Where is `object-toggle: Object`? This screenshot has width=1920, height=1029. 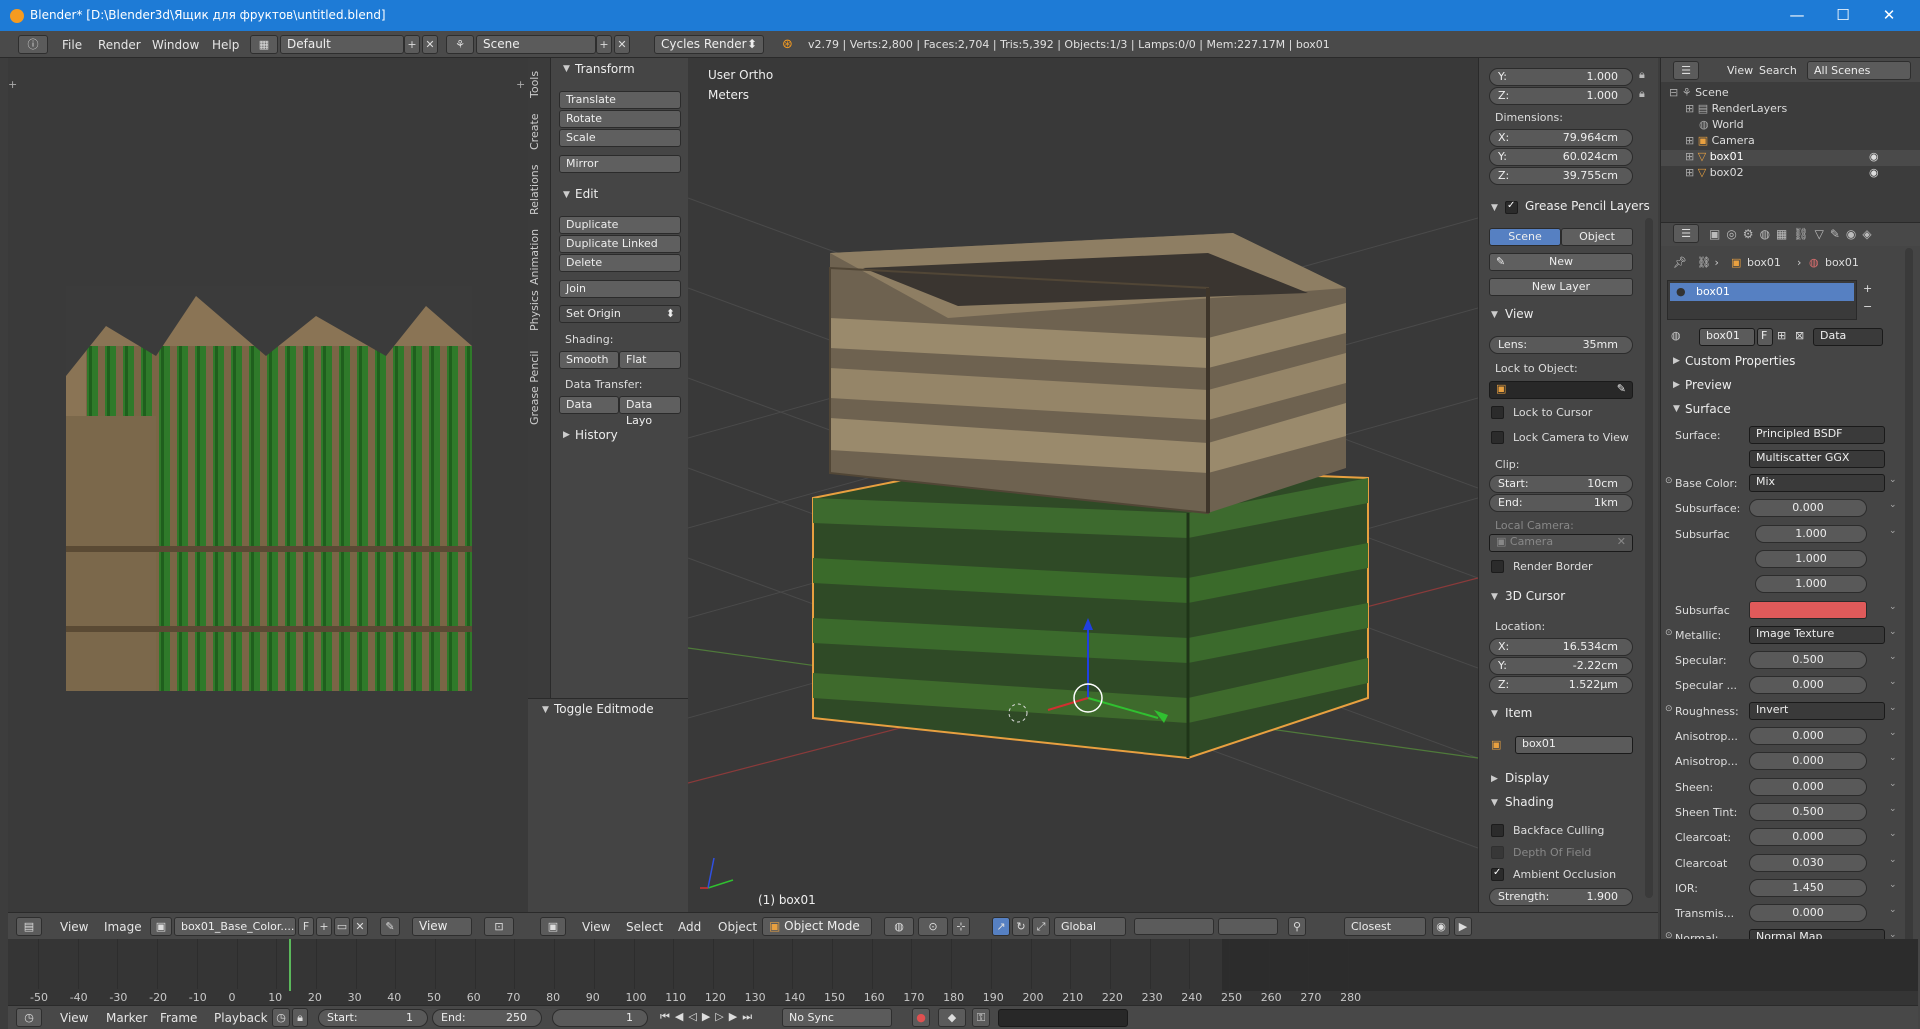
object-toggle: Object is located at coordinates (1597, 237).